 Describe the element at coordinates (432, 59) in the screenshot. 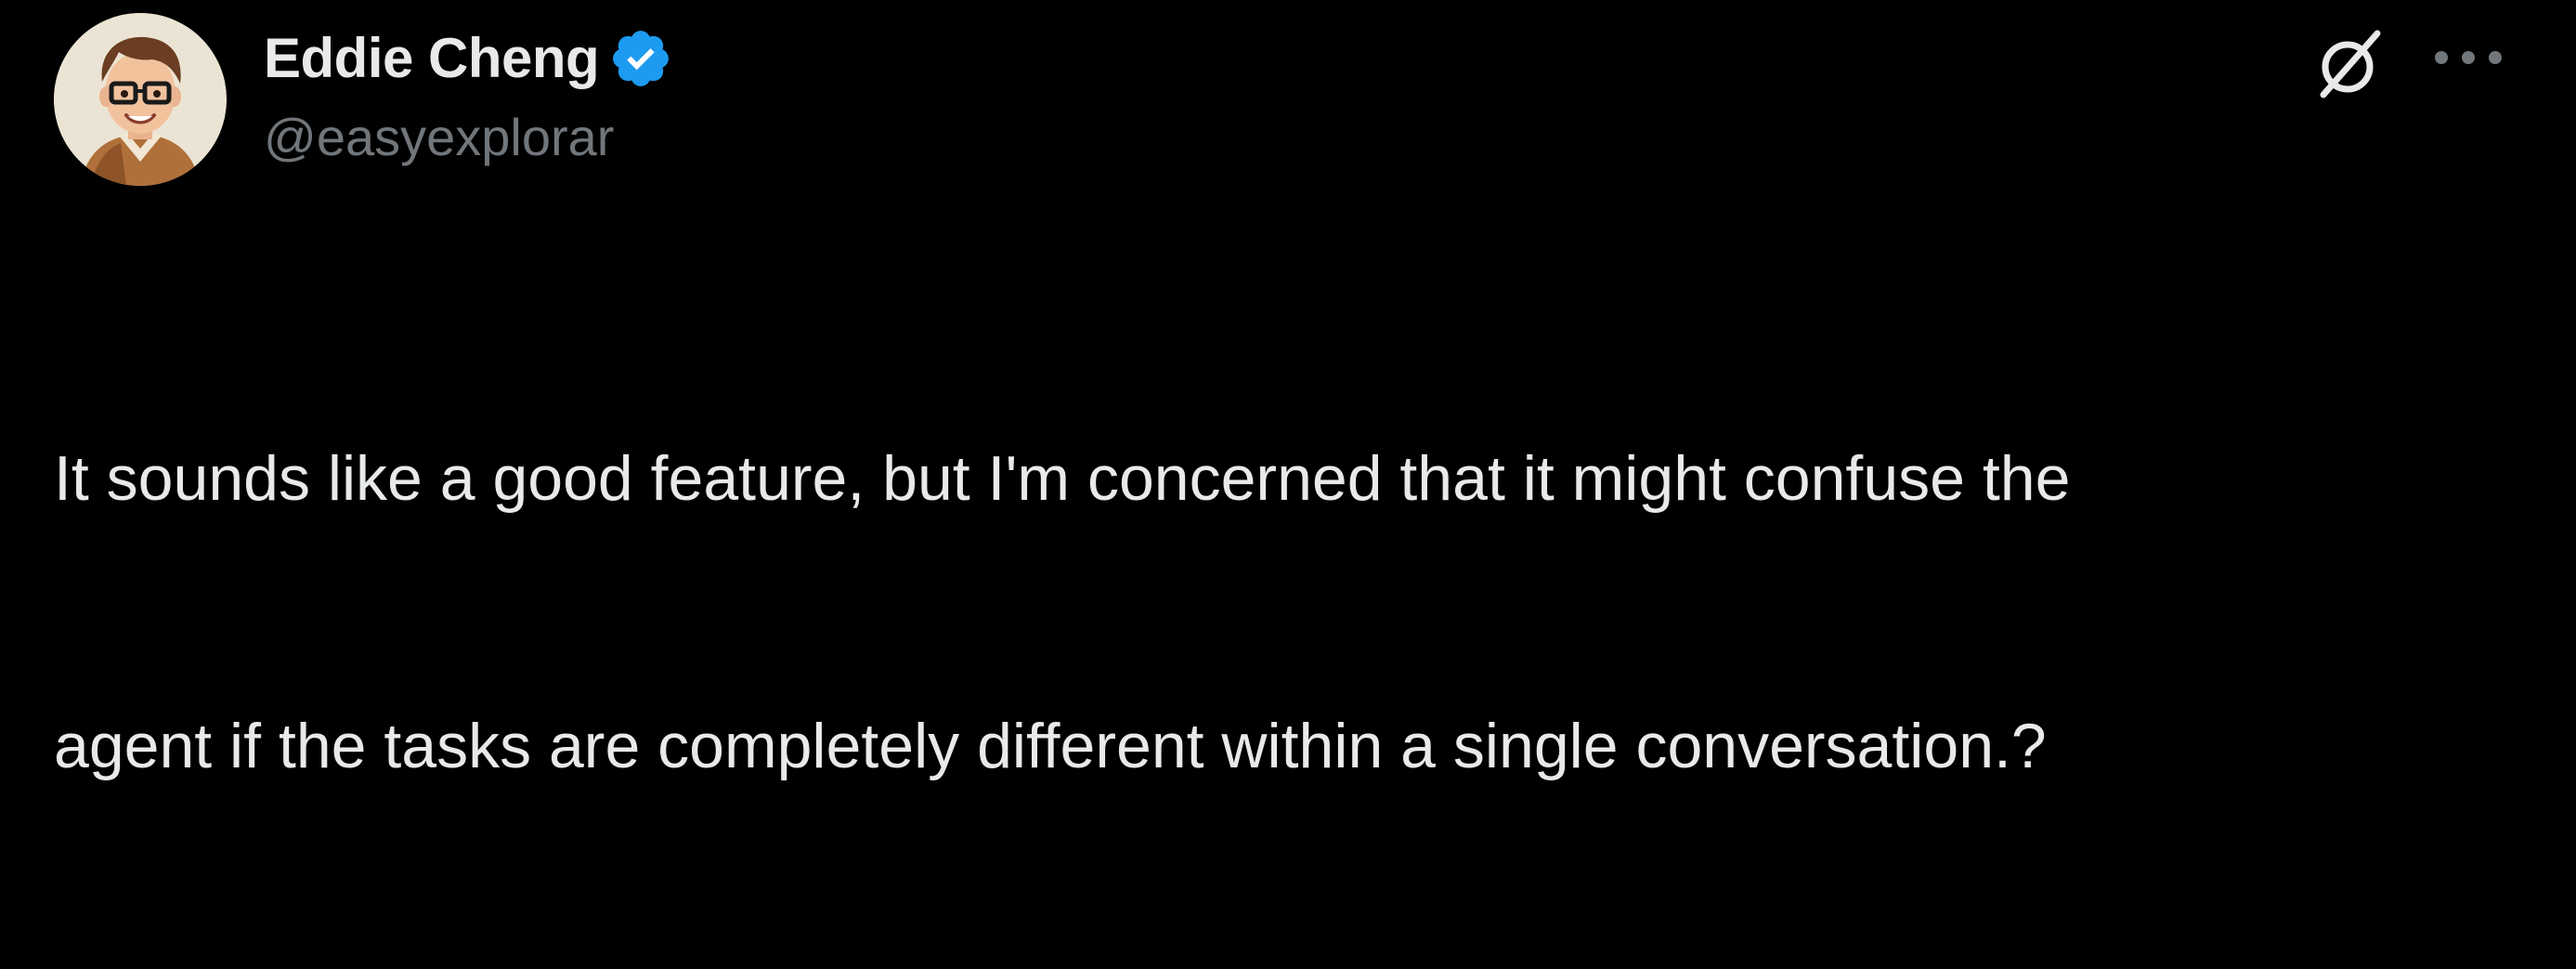

I see `author-display-name: Eddie Cheng` at that location.